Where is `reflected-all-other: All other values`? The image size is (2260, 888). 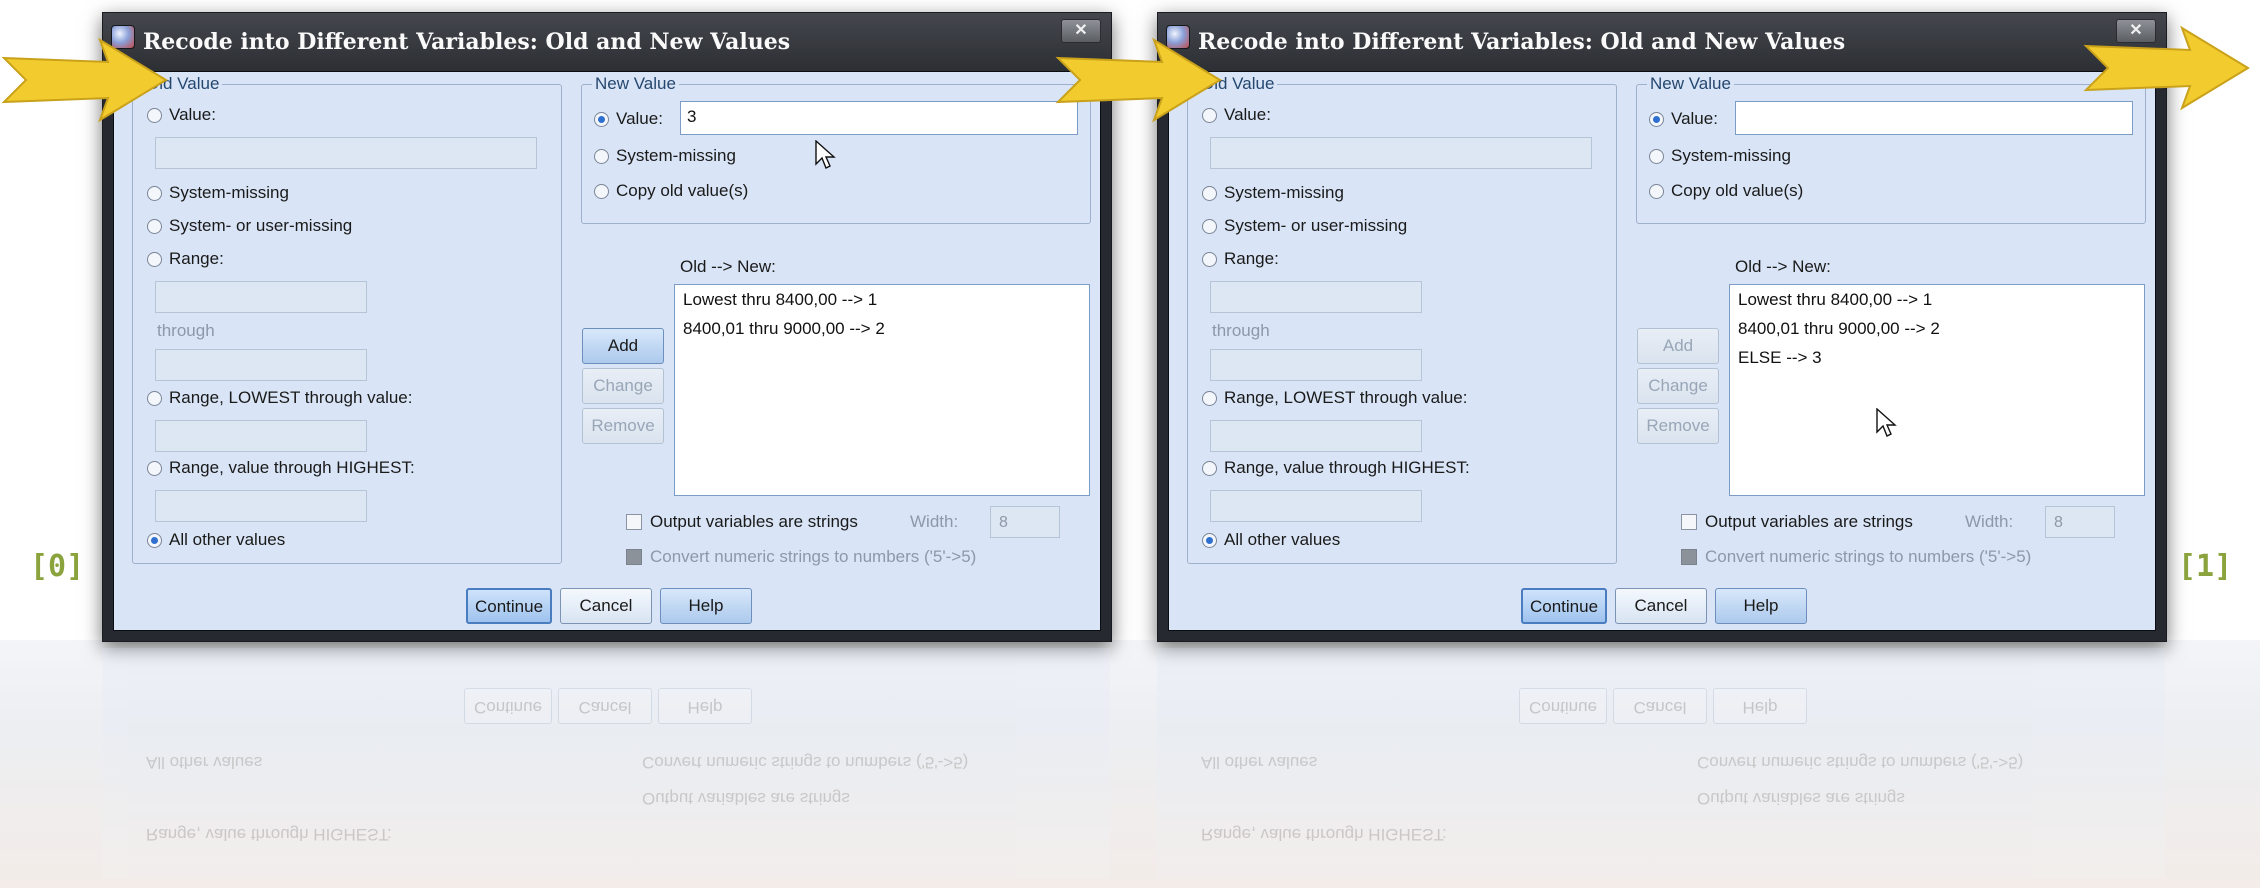 reflected-all-other: All other values is located at coordinates (204, 762).